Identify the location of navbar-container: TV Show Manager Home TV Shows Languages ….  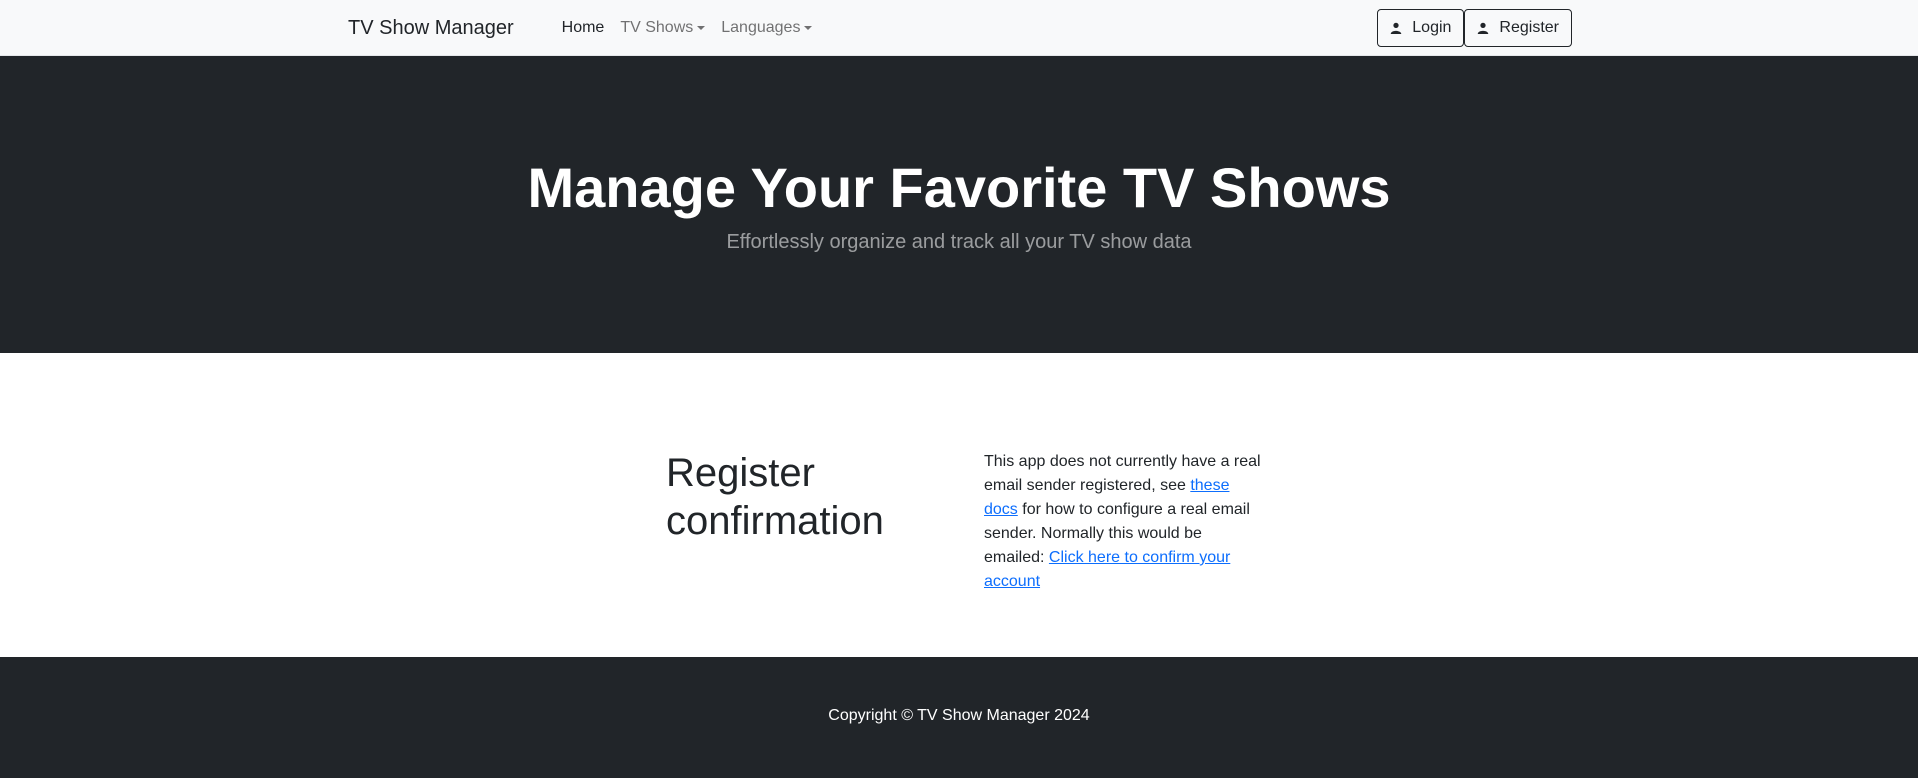
(960, 28).